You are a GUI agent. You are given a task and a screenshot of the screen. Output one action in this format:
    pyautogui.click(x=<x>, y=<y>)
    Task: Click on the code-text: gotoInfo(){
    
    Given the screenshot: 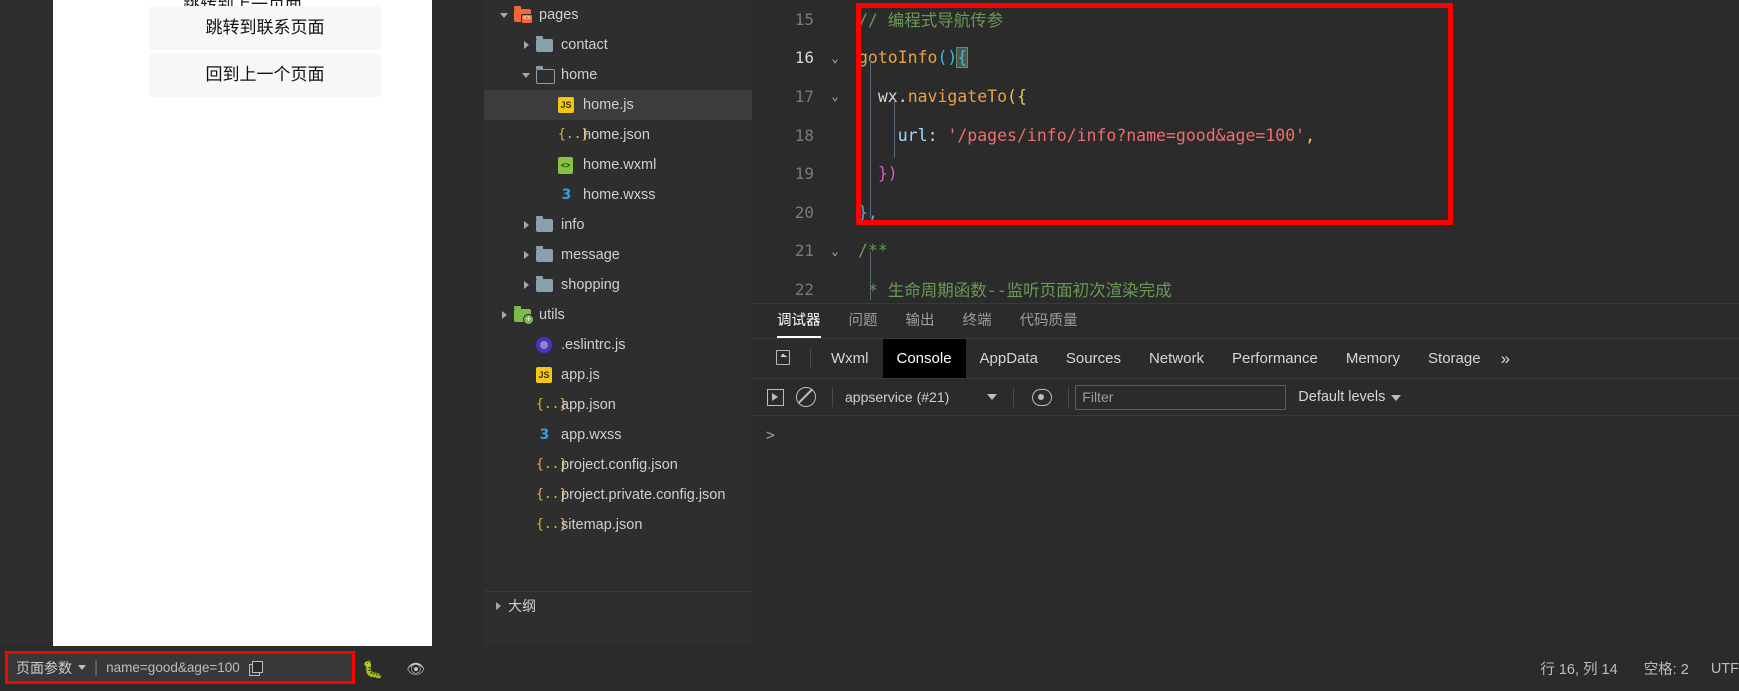 What is the action you would take?
    pyautogui.click(x=1292, y=58)
    